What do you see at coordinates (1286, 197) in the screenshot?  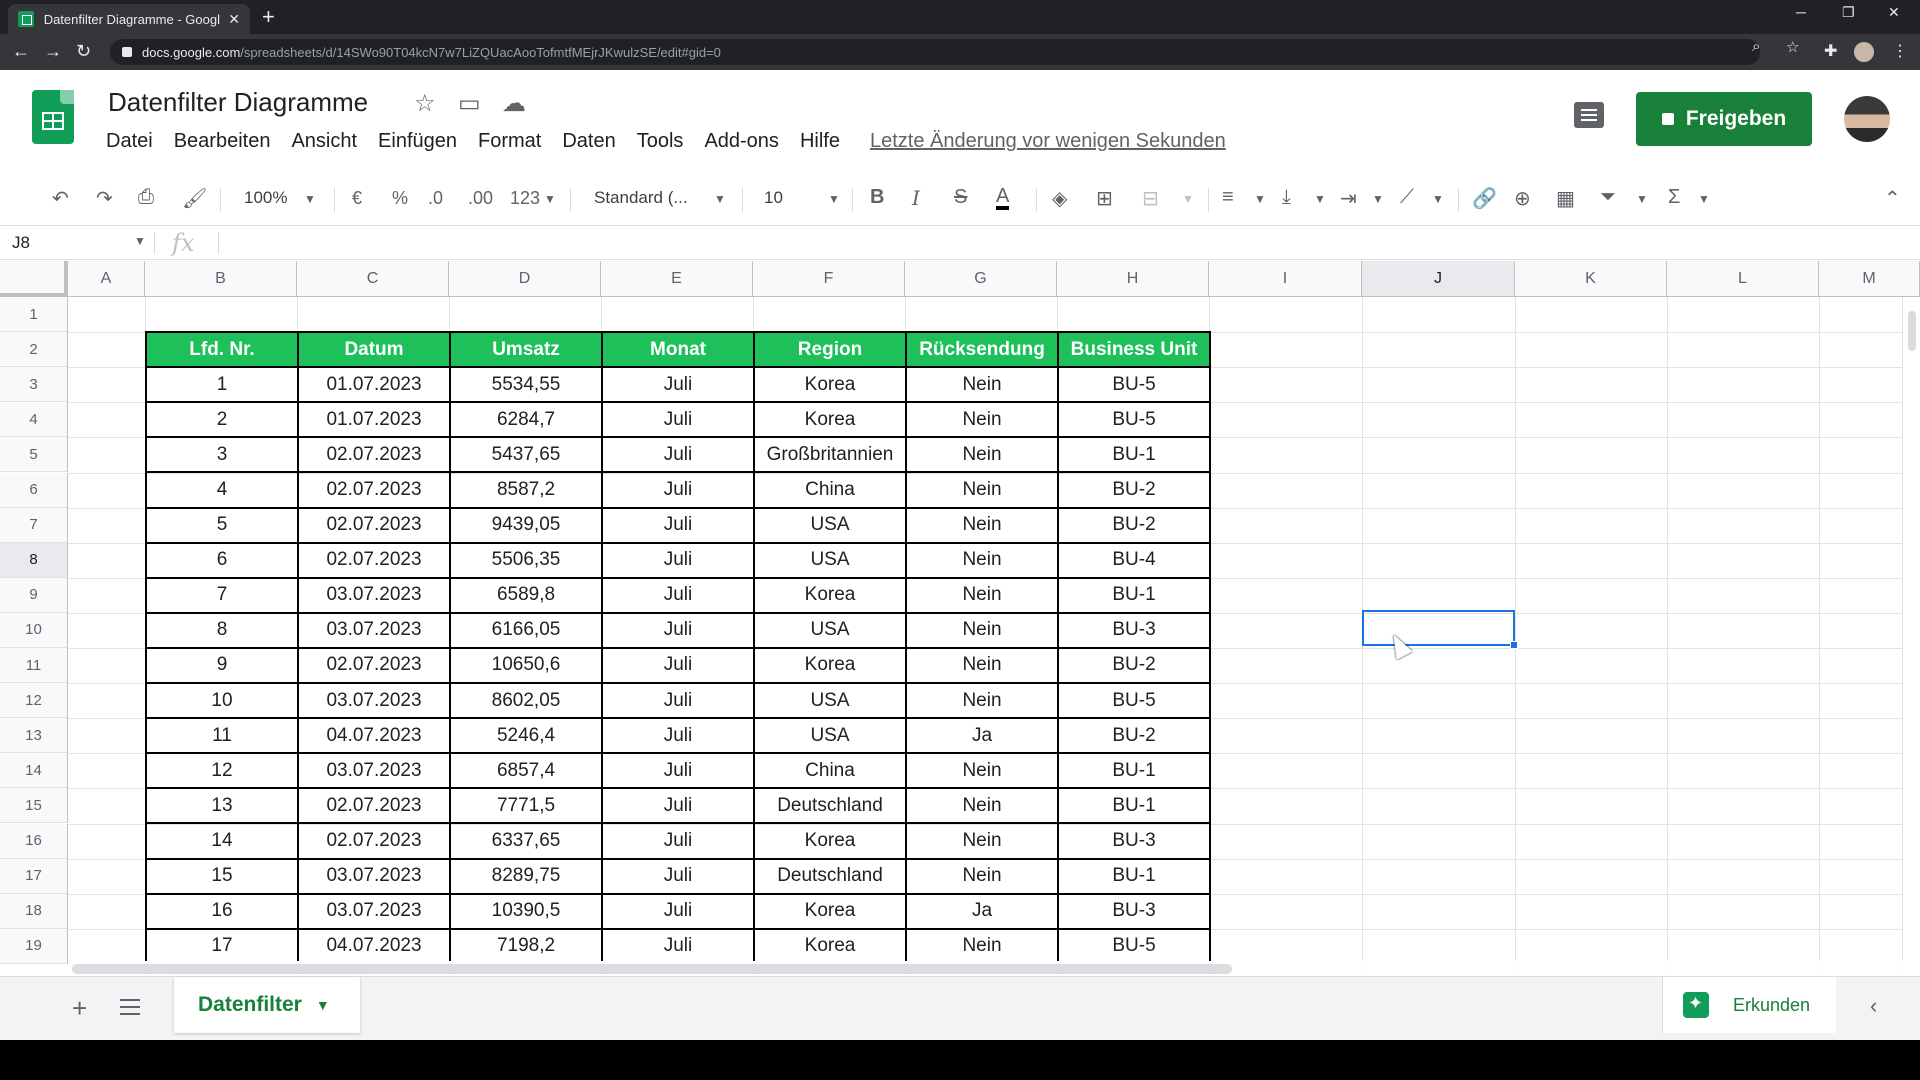 I see `vertical-align-icon: ⤓` at bounding box center [1286, 197].